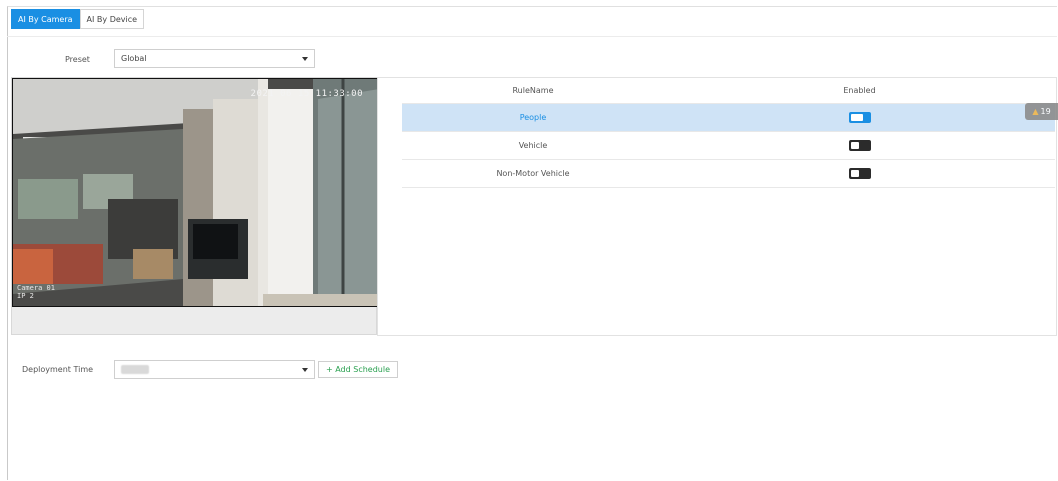 The width and height of the screenshot is (1058, 481). What do you see at coordinates (728, 146) in the screenshot?
I see `table-row-vehicle: Vehicle` at bounding box center [728, 146].